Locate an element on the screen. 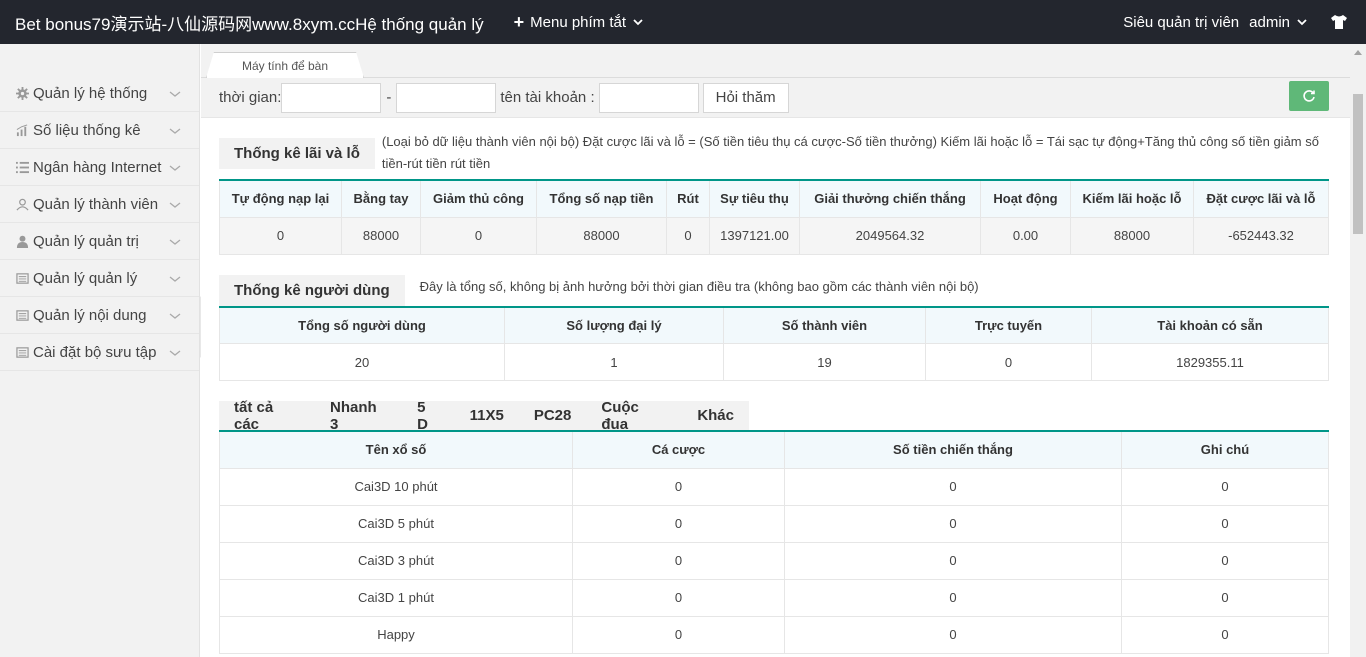 The image size is (1366, 657). table-cell: Happy is located at coordinates (396, 634).